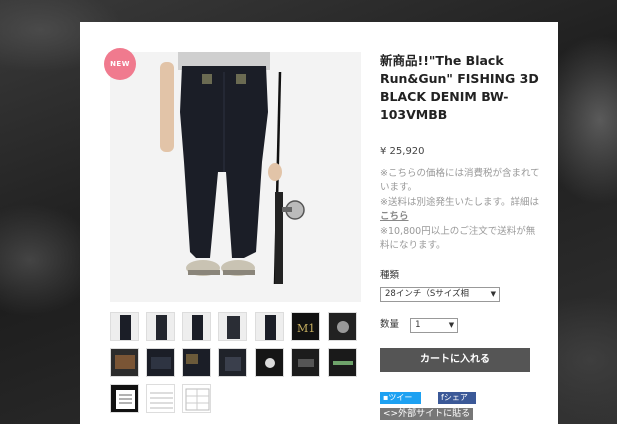 Image resolution: width=617 pixels, height=424 pixels. What do you see at coordinates (458, 238) in the screenshot?
I see `free-shipping-note: ※10,800円以上のご注文で送料が無料になります。` at bounding box center [458, 238].